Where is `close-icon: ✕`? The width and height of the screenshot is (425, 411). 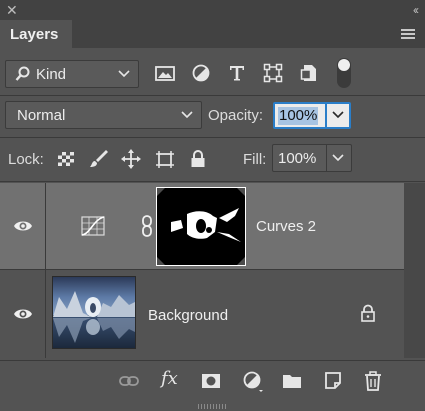
close-icon: ✕ is located at coordinates (12, 10).